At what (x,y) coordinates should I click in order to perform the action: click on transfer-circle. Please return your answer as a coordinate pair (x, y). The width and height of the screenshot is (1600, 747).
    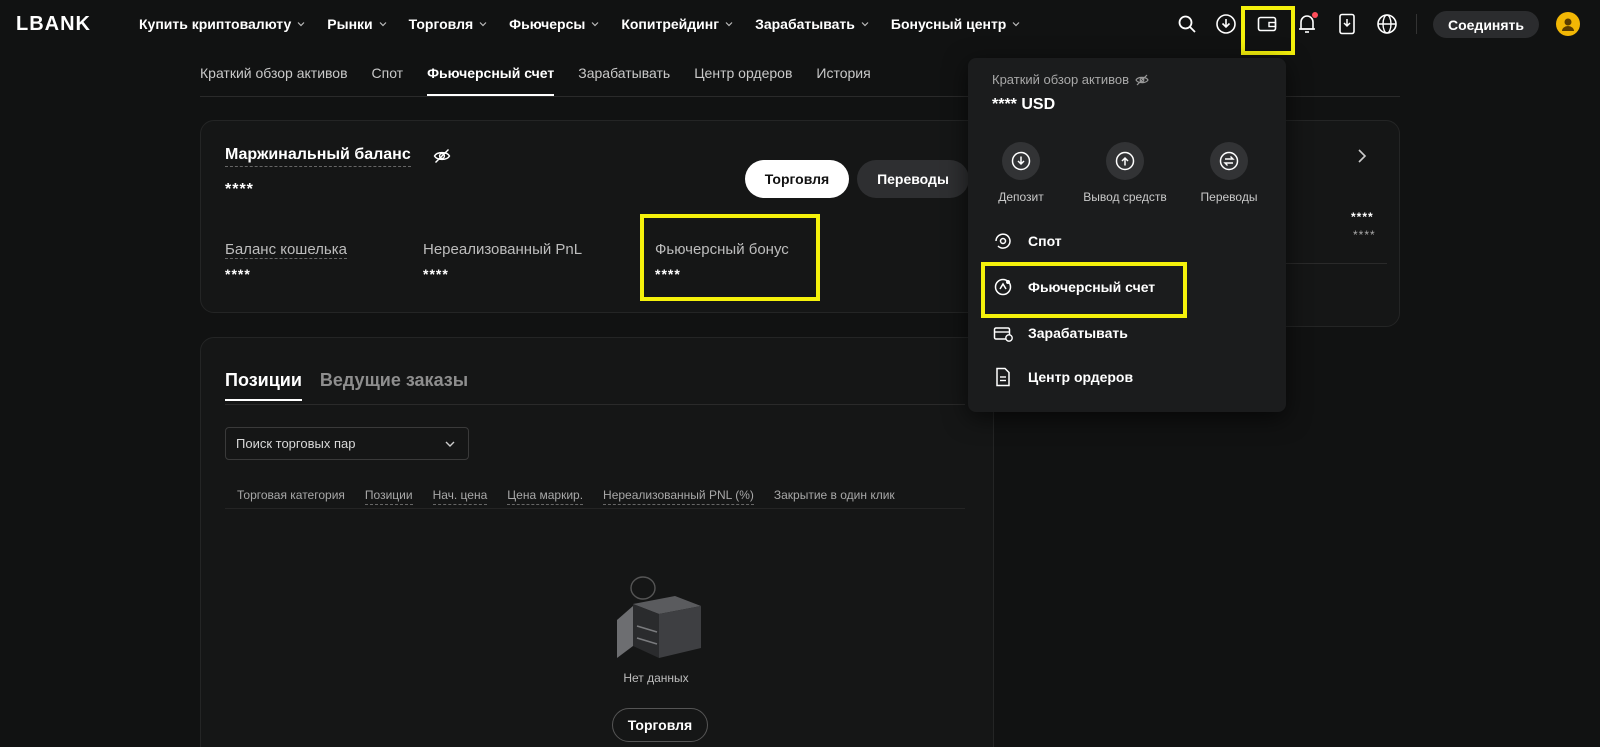
    Looking at the image, I should click on (1229, 161).